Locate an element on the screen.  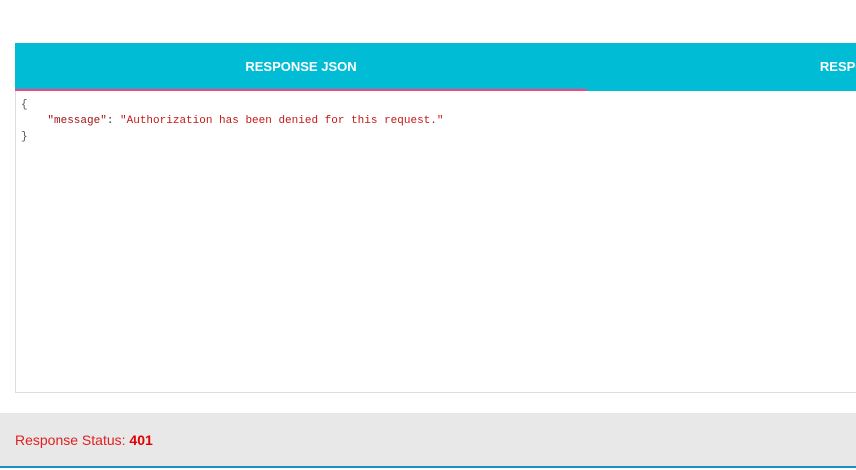
tab-response-json: RESPONSE JSON is located at coordinates (301, 67).